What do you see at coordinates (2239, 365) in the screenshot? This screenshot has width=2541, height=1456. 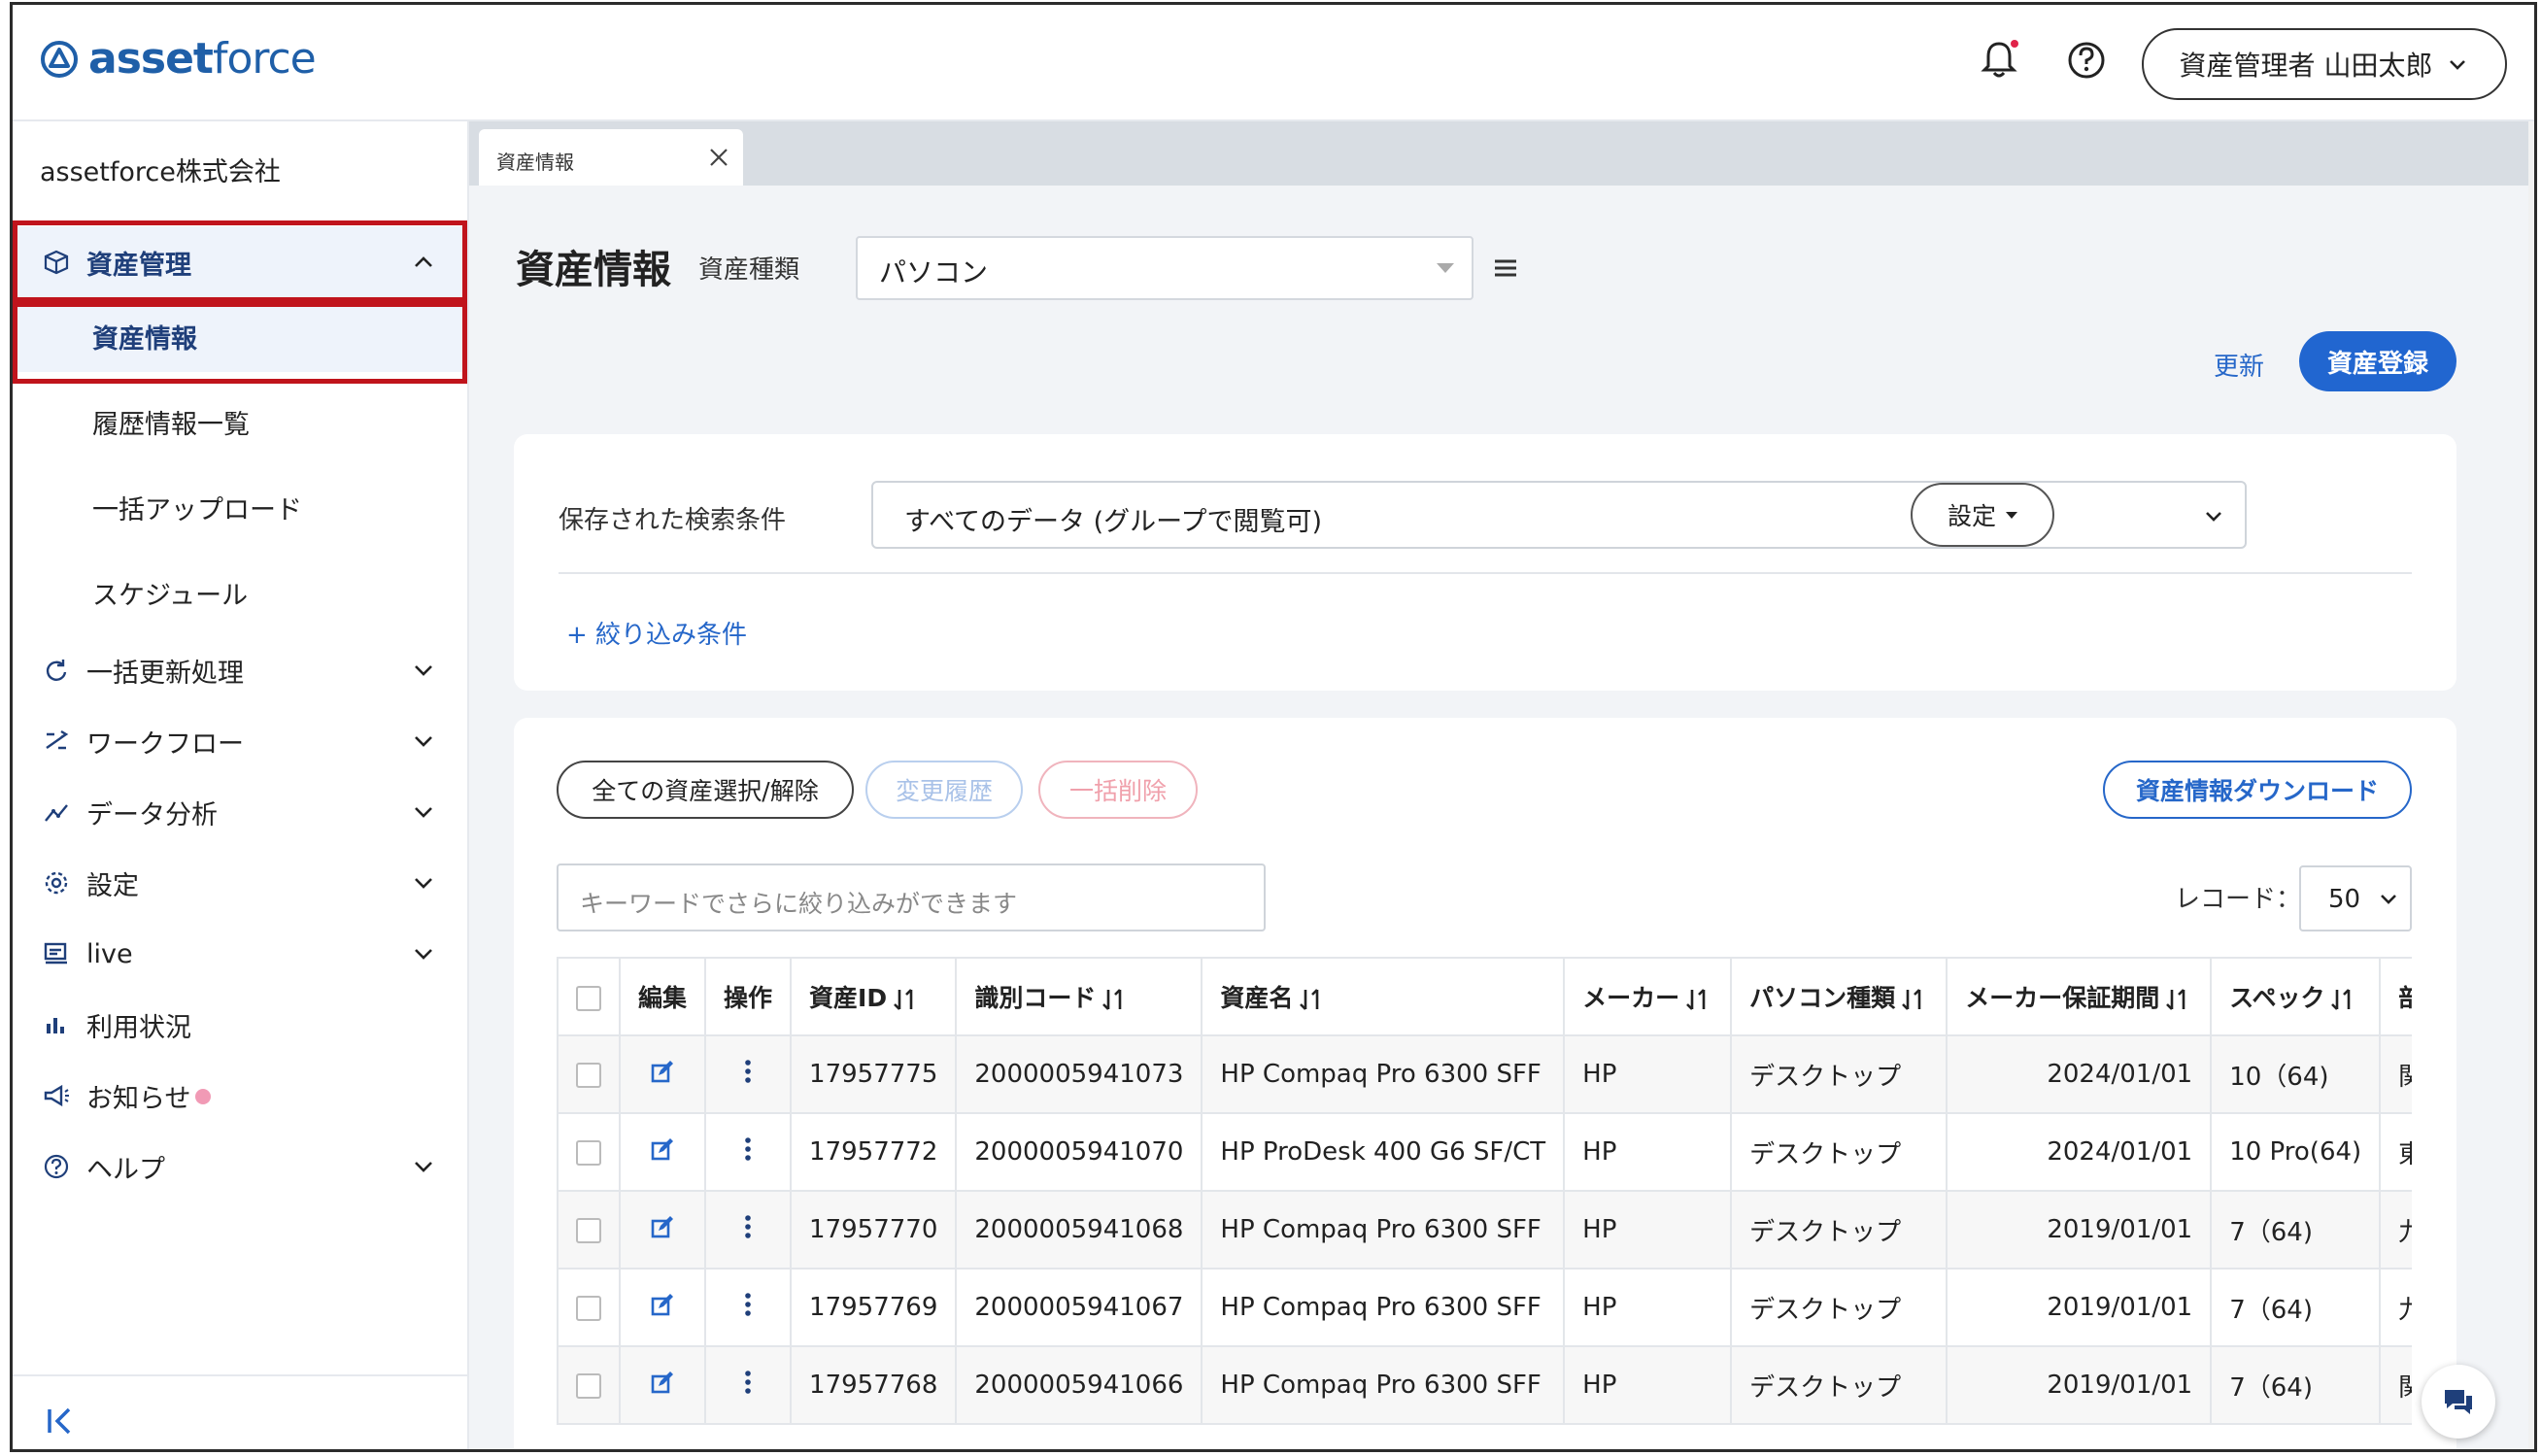 I see `refresh-link: 更新` at bounding box center [2239, 365].